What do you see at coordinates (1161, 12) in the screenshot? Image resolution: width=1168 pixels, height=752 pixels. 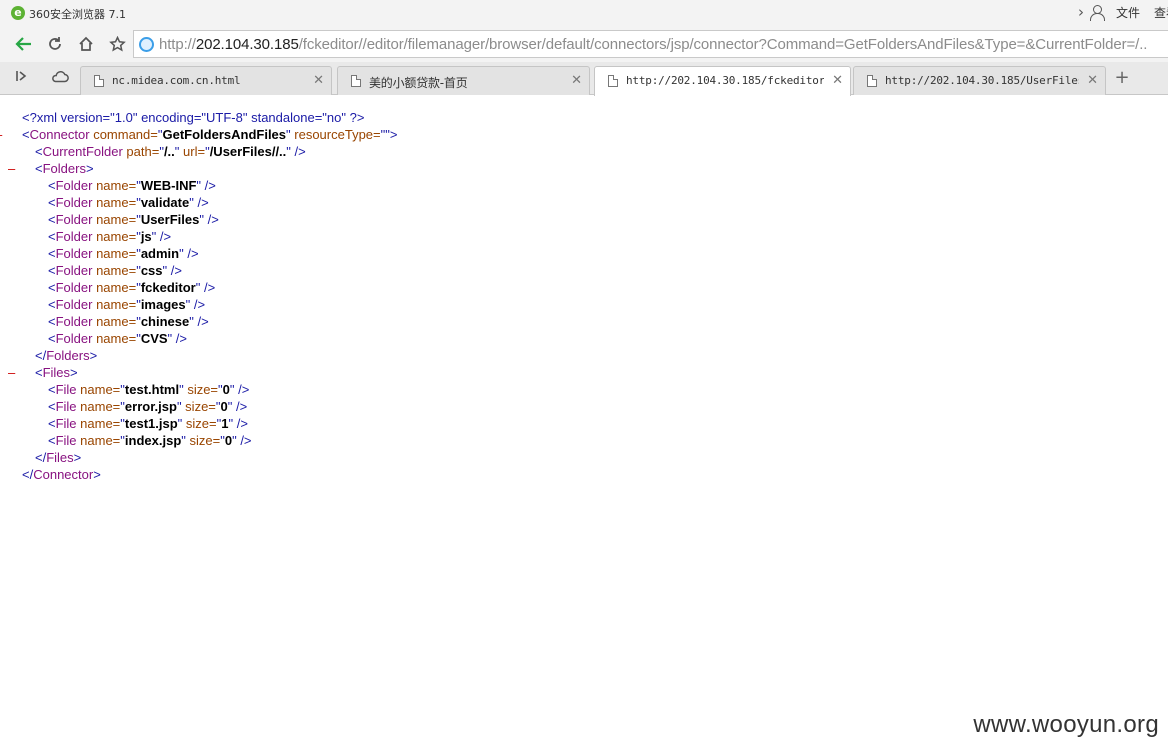 I see `menu-view: 查看` at bounding box center [1161, 12].